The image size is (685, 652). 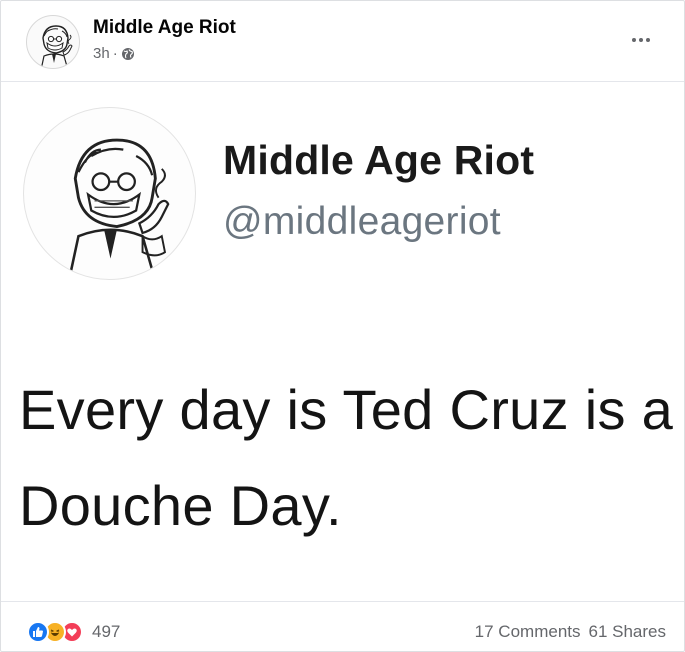 I want to click on engagement-stats: 17 Comments 61 Shares, so click(x=570, y=632).